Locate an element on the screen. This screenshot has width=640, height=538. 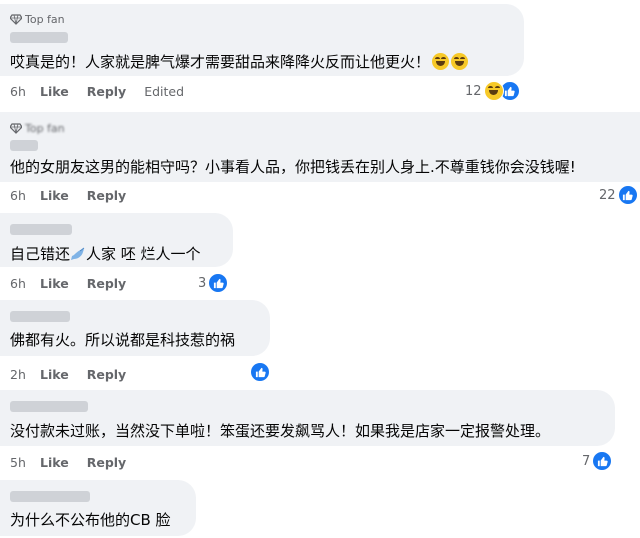
reaction-summary is located at coordinates (259, 372).